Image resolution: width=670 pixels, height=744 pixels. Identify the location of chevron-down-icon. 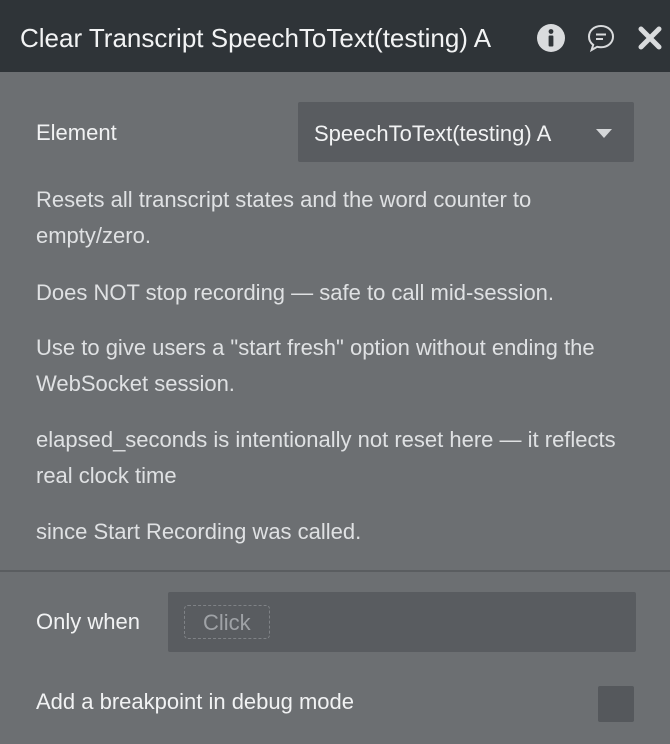
(604, 133).